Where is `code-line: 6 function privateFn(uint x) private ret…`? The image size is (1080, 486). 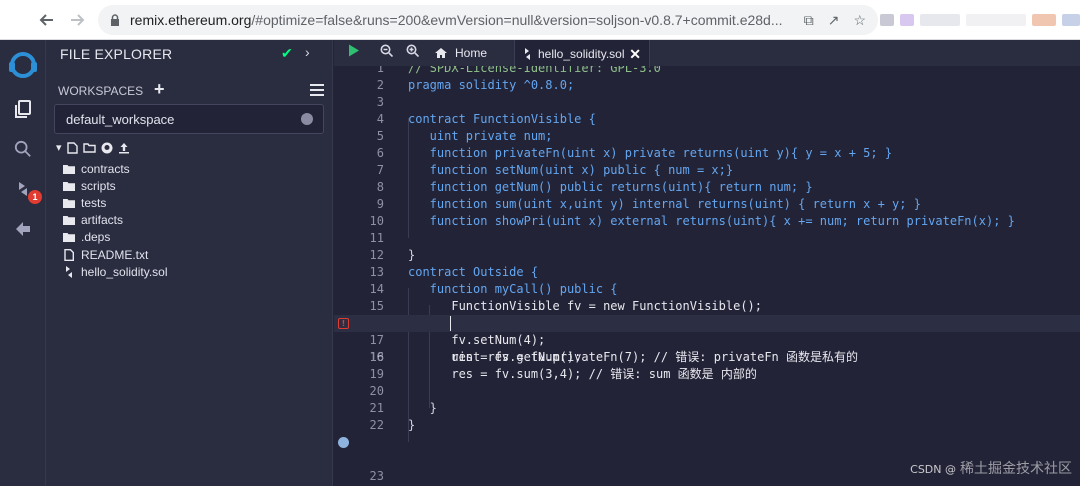
code-line: 6 function privateFn(uint x) private ret… is located at coordinates (634, 153).